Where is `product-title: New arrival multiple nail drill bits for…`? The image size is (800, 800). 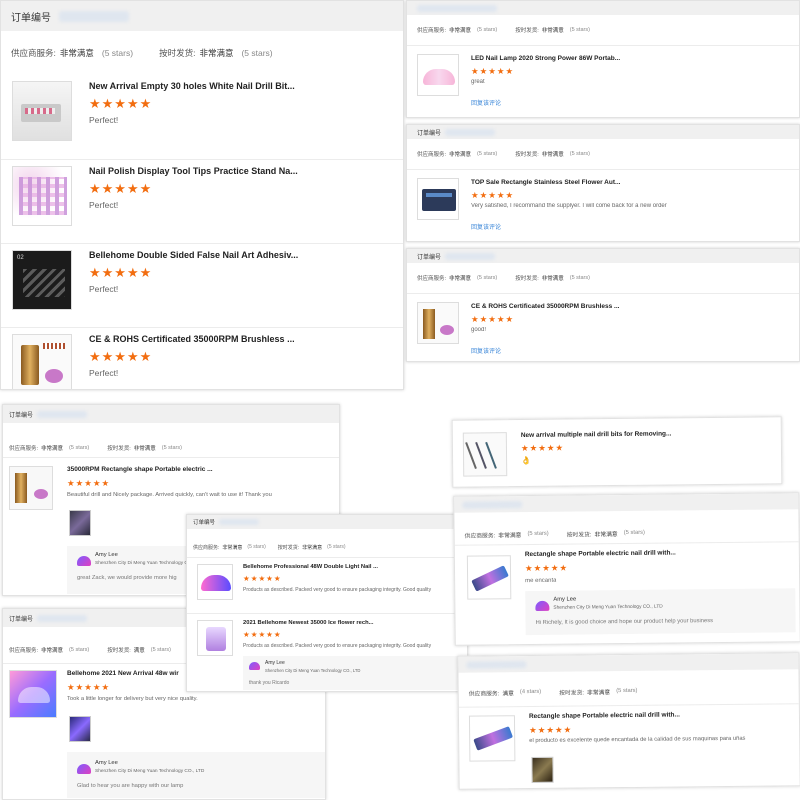
product-title: New arrival multiple nail drill bits for… is located at coordinates (621, 434).